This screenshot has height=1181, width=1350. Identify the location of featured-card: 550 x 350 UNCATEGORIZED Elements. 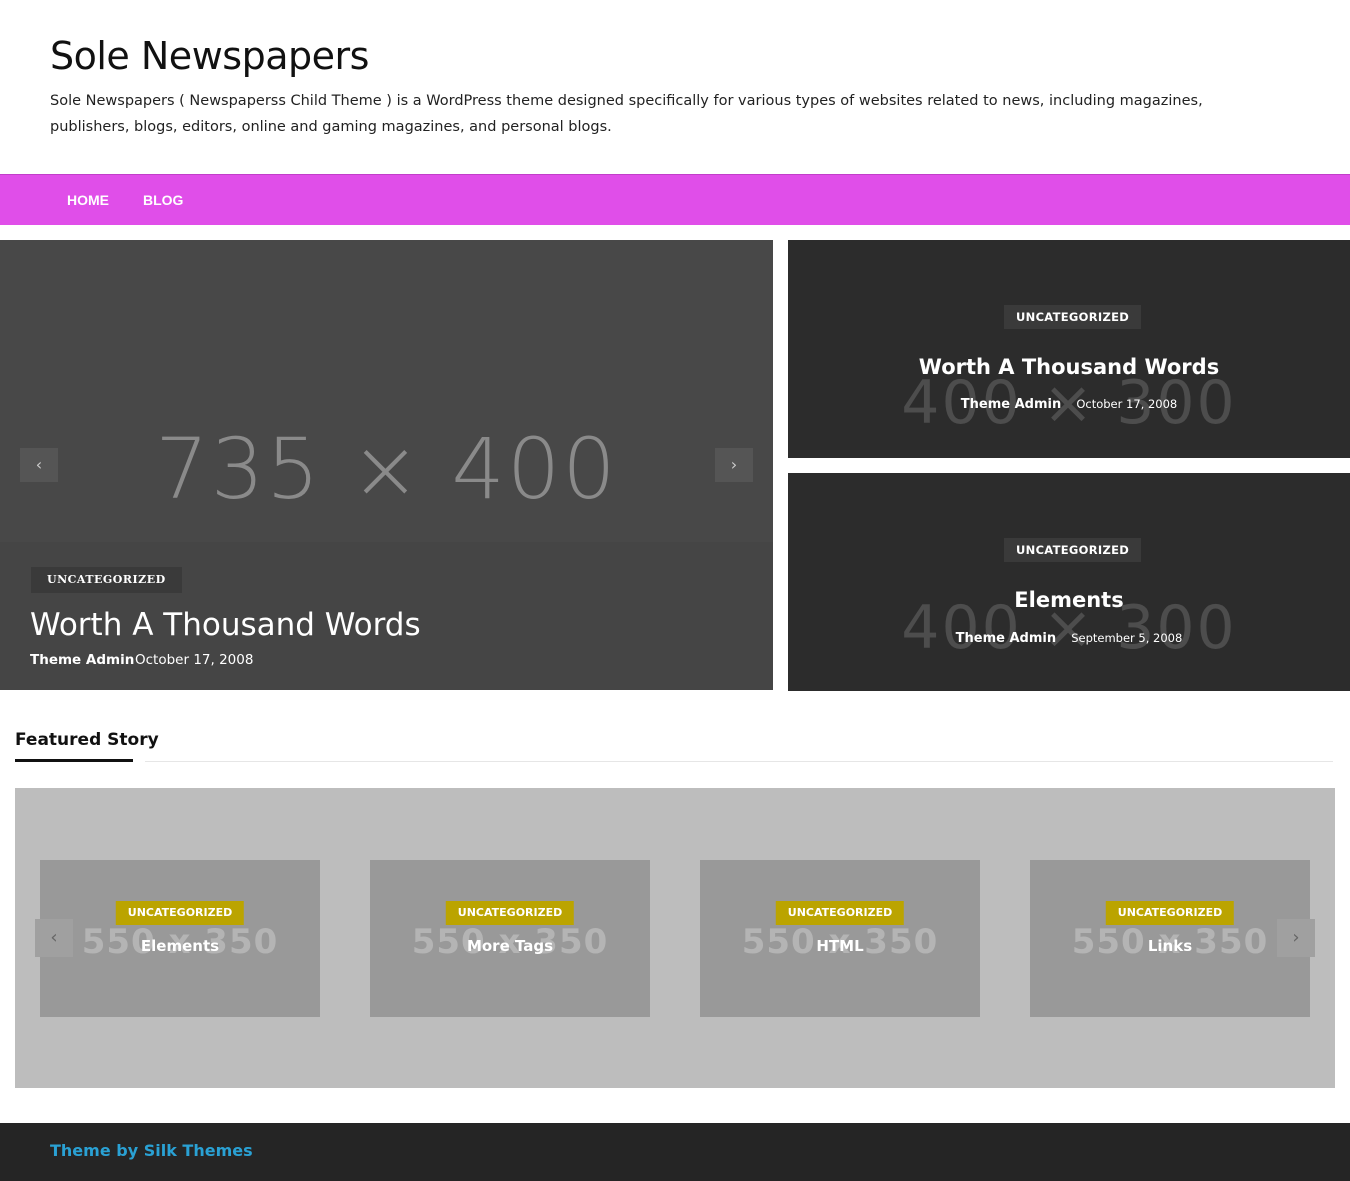
(180, 938).